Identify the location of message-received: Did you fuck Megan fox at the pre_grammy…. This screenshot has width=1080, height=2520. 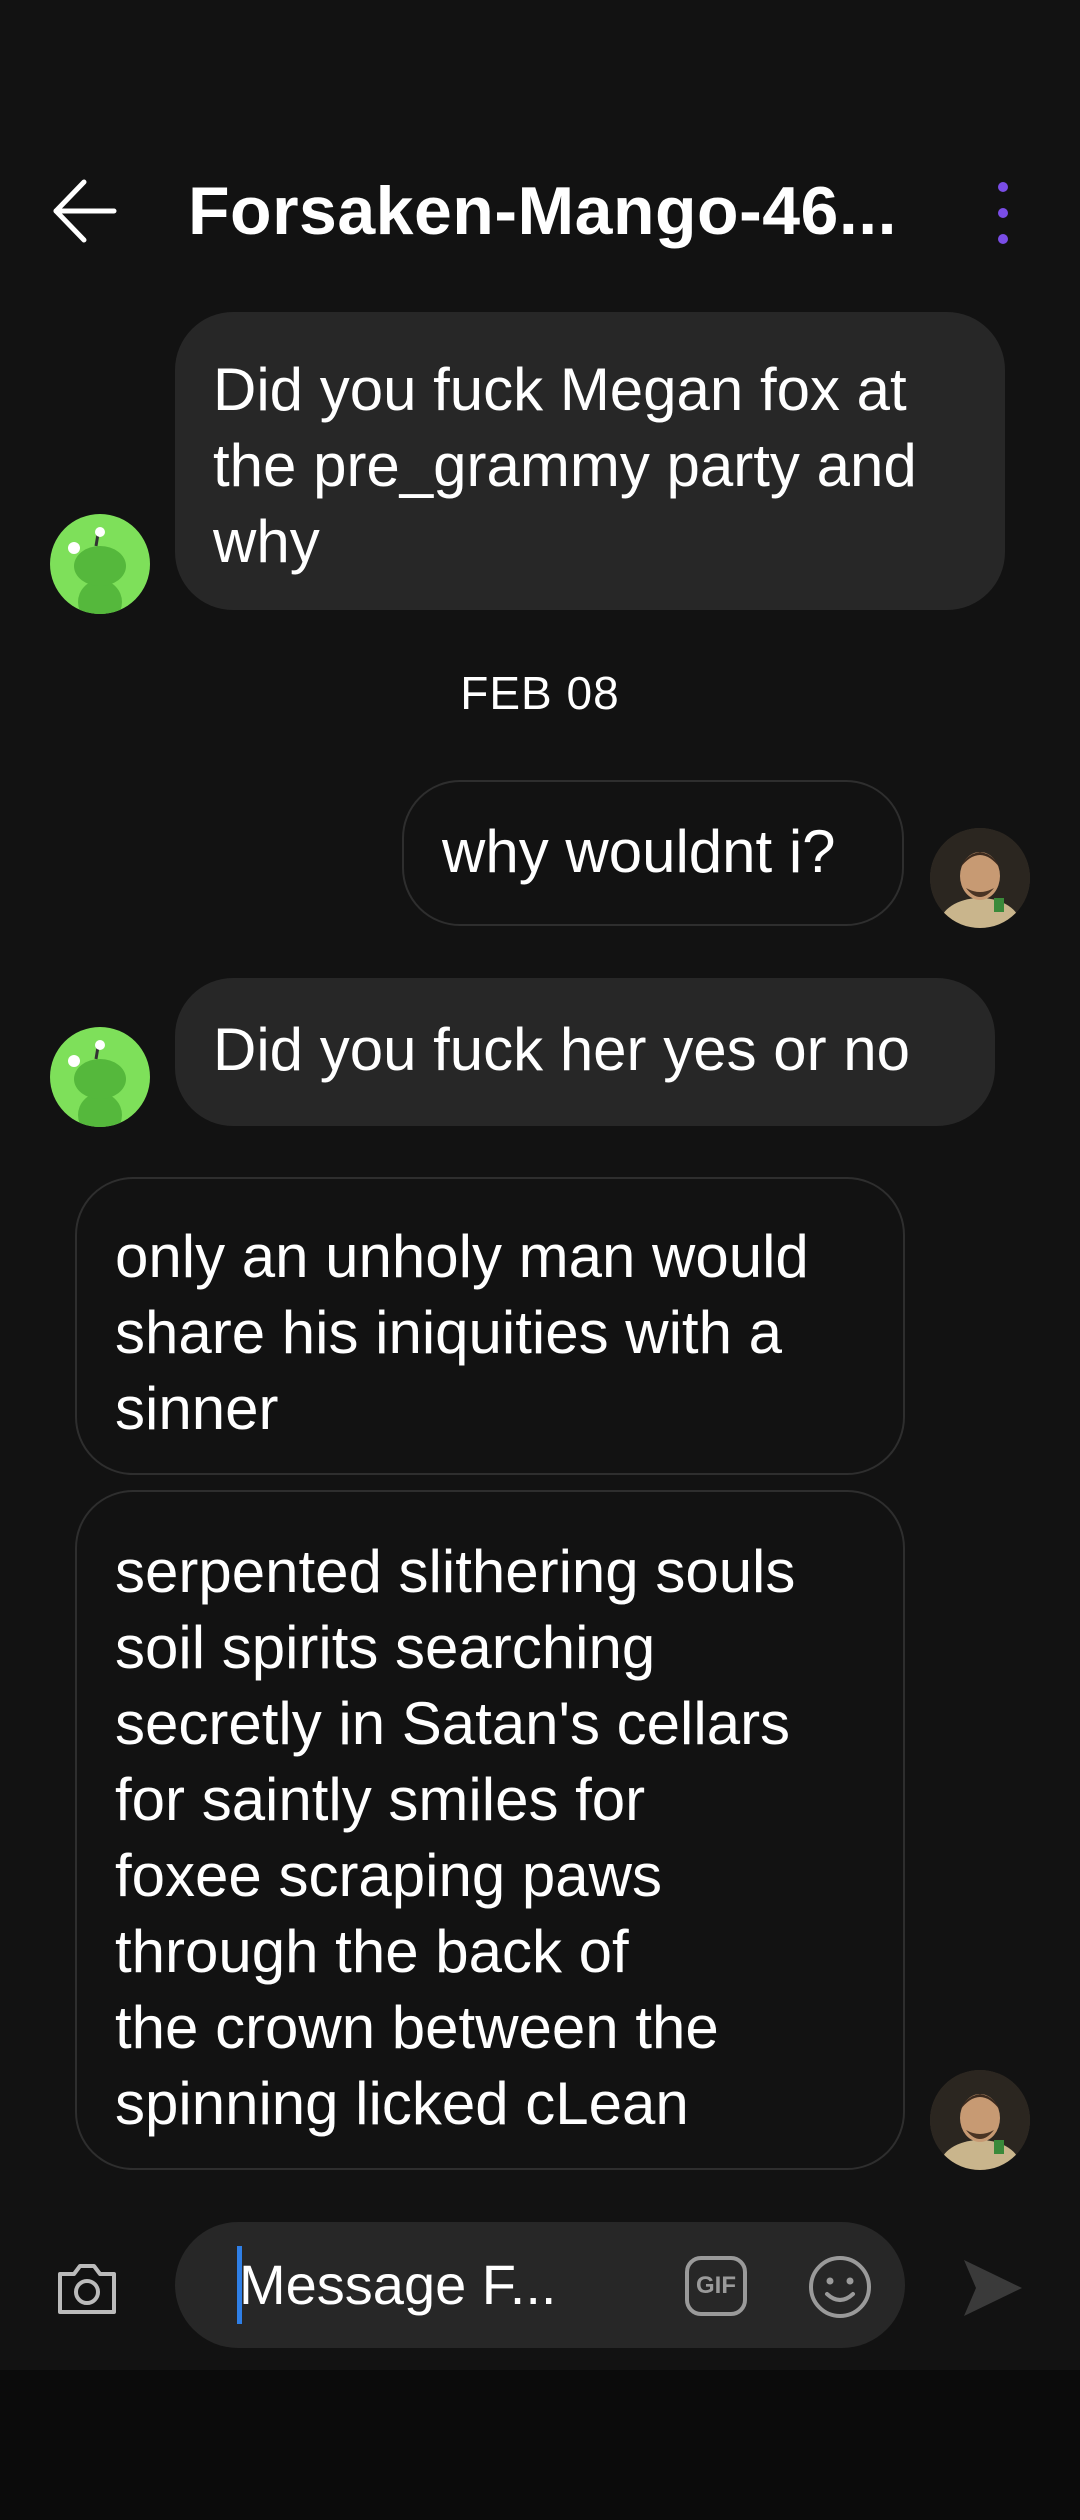
(590, 461).